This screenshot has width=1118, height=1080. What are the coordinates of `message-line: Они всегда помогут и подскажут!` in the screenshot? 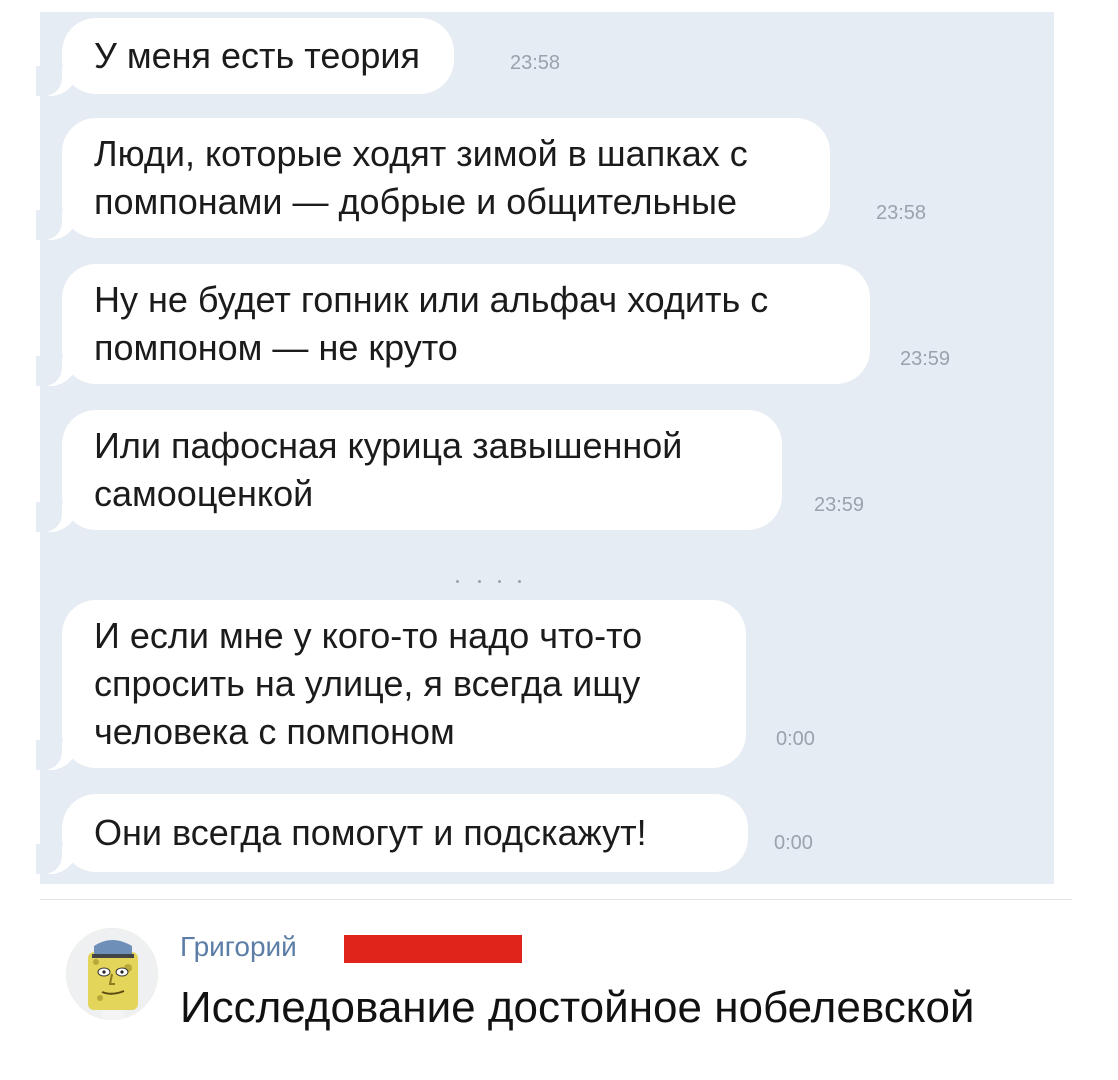 It's located at (370, 832).